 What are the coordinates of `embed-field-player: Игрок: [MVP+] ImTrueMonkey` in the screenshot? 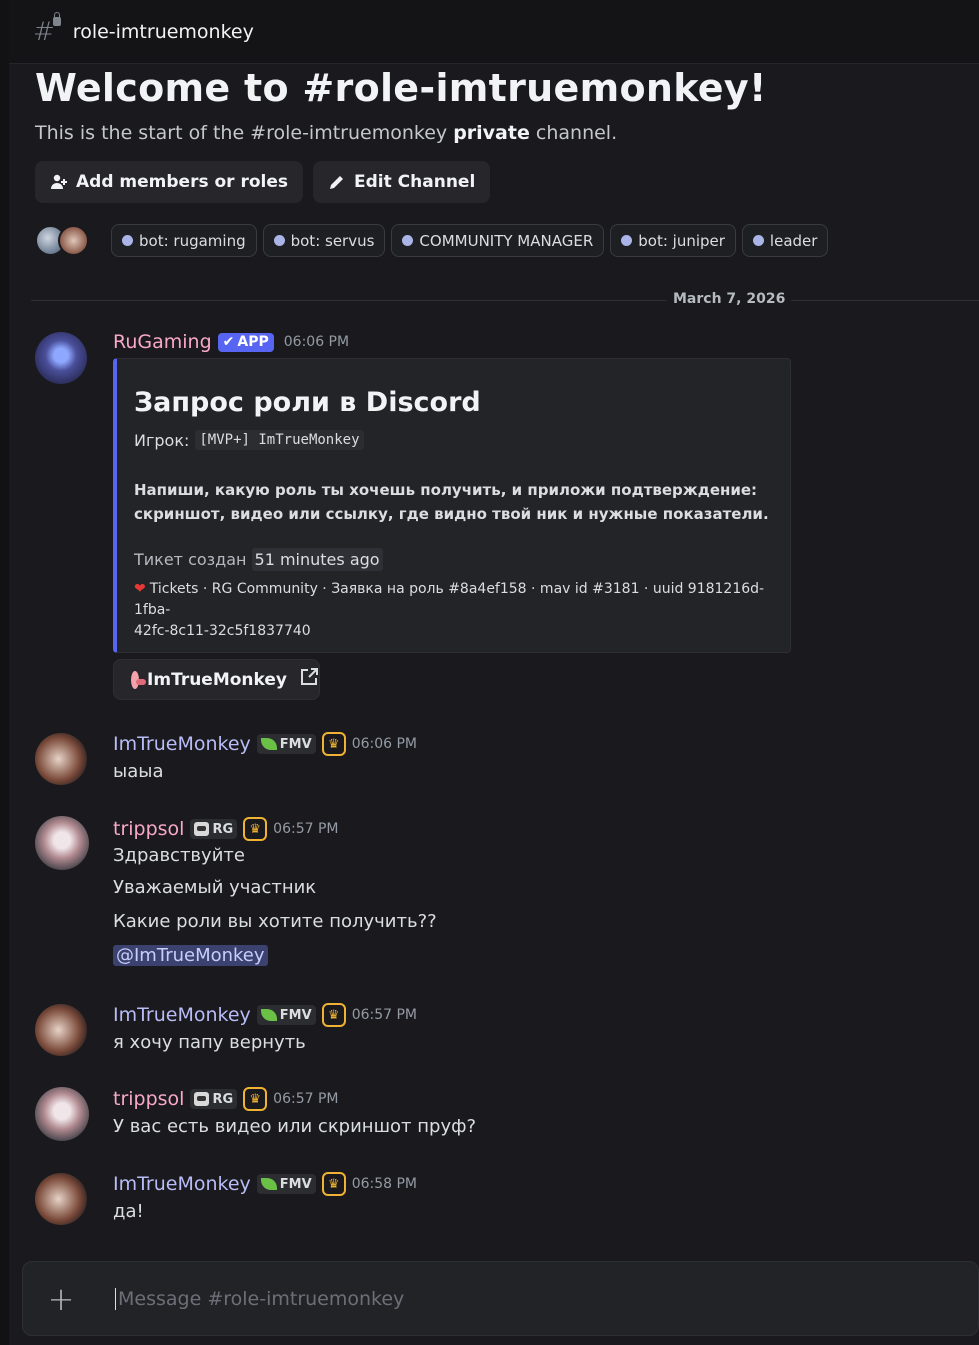 It's located at (454, 440).